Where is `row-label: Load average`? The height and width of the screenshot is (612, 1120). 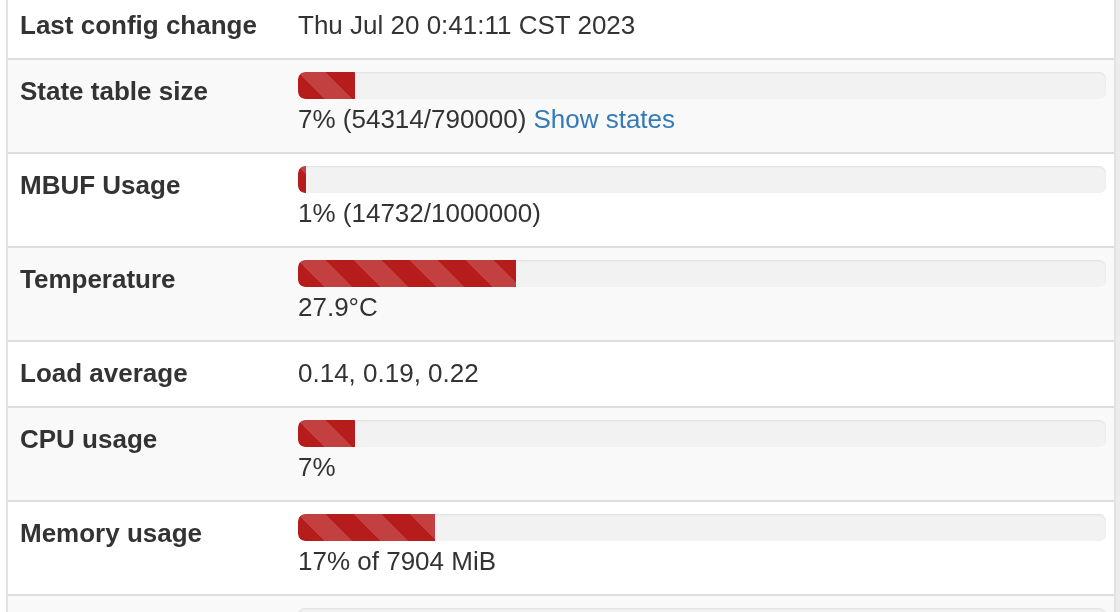
row-label: Load average is located at coordinates (104, 373).